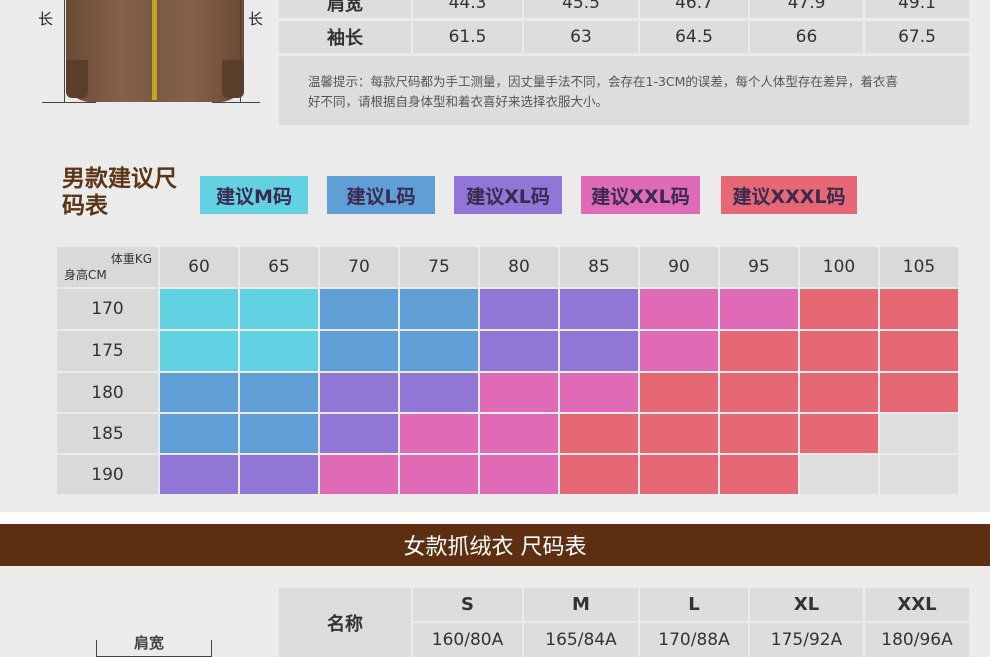 This screenshot has width=990, height=657. I want to click on measure-line-left, so click(64, 51).